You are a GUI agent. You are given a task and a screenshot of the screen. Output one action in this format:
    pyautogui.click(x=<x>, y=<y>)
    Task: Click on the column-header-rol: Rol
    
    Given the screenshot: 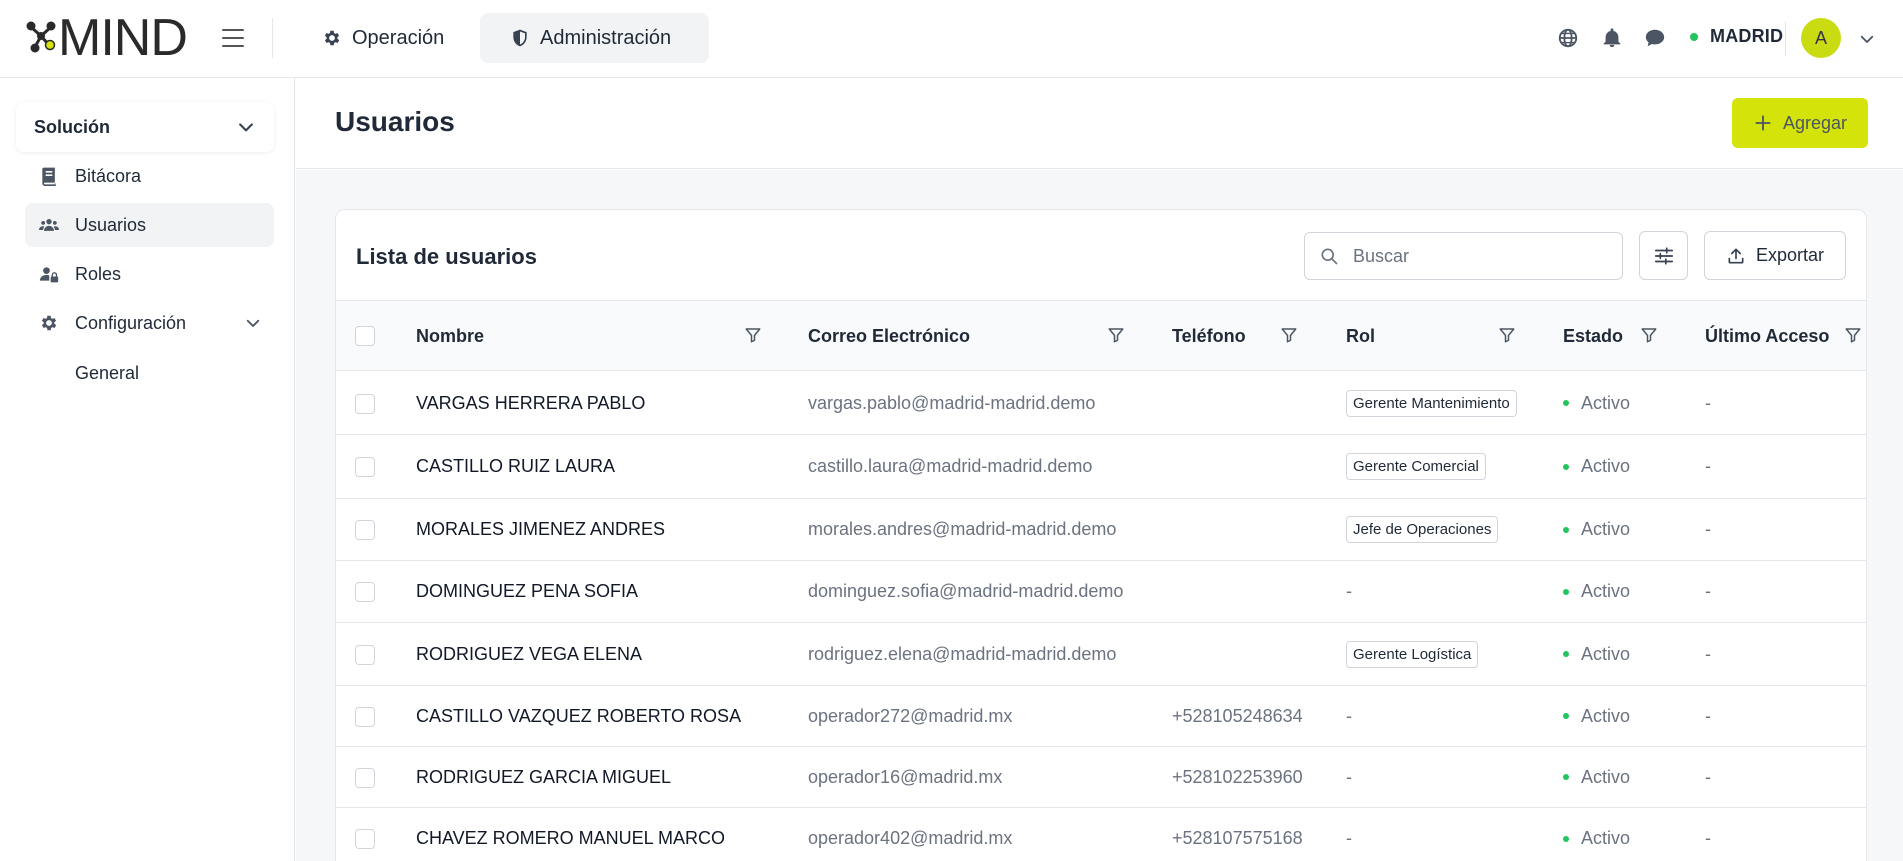 What is the action you would take?
    pyautogui.click(x=1360, y=336)
    